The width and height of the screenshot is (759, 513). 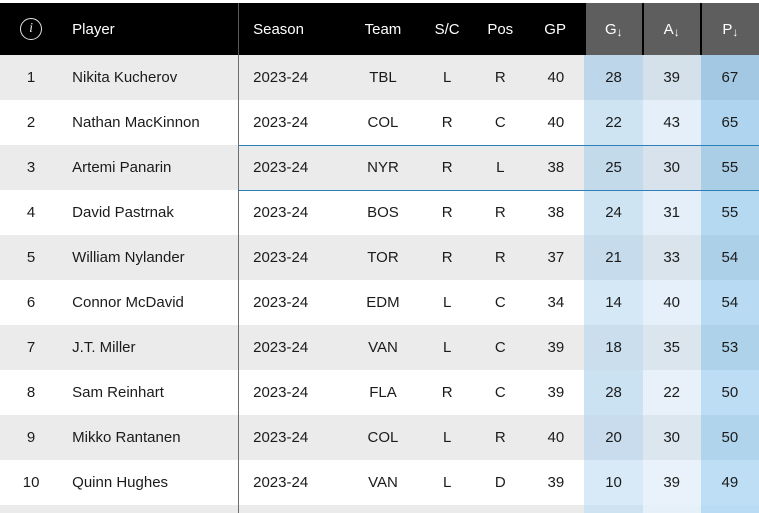 I want to click on column-header-shoots-catches: S/C, so click(x=447, y=29).